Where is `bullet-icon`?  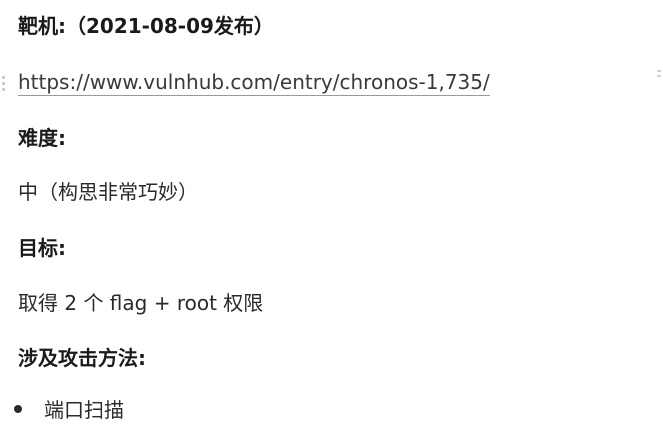 bullet-icon is located at coordinates (18, 408).